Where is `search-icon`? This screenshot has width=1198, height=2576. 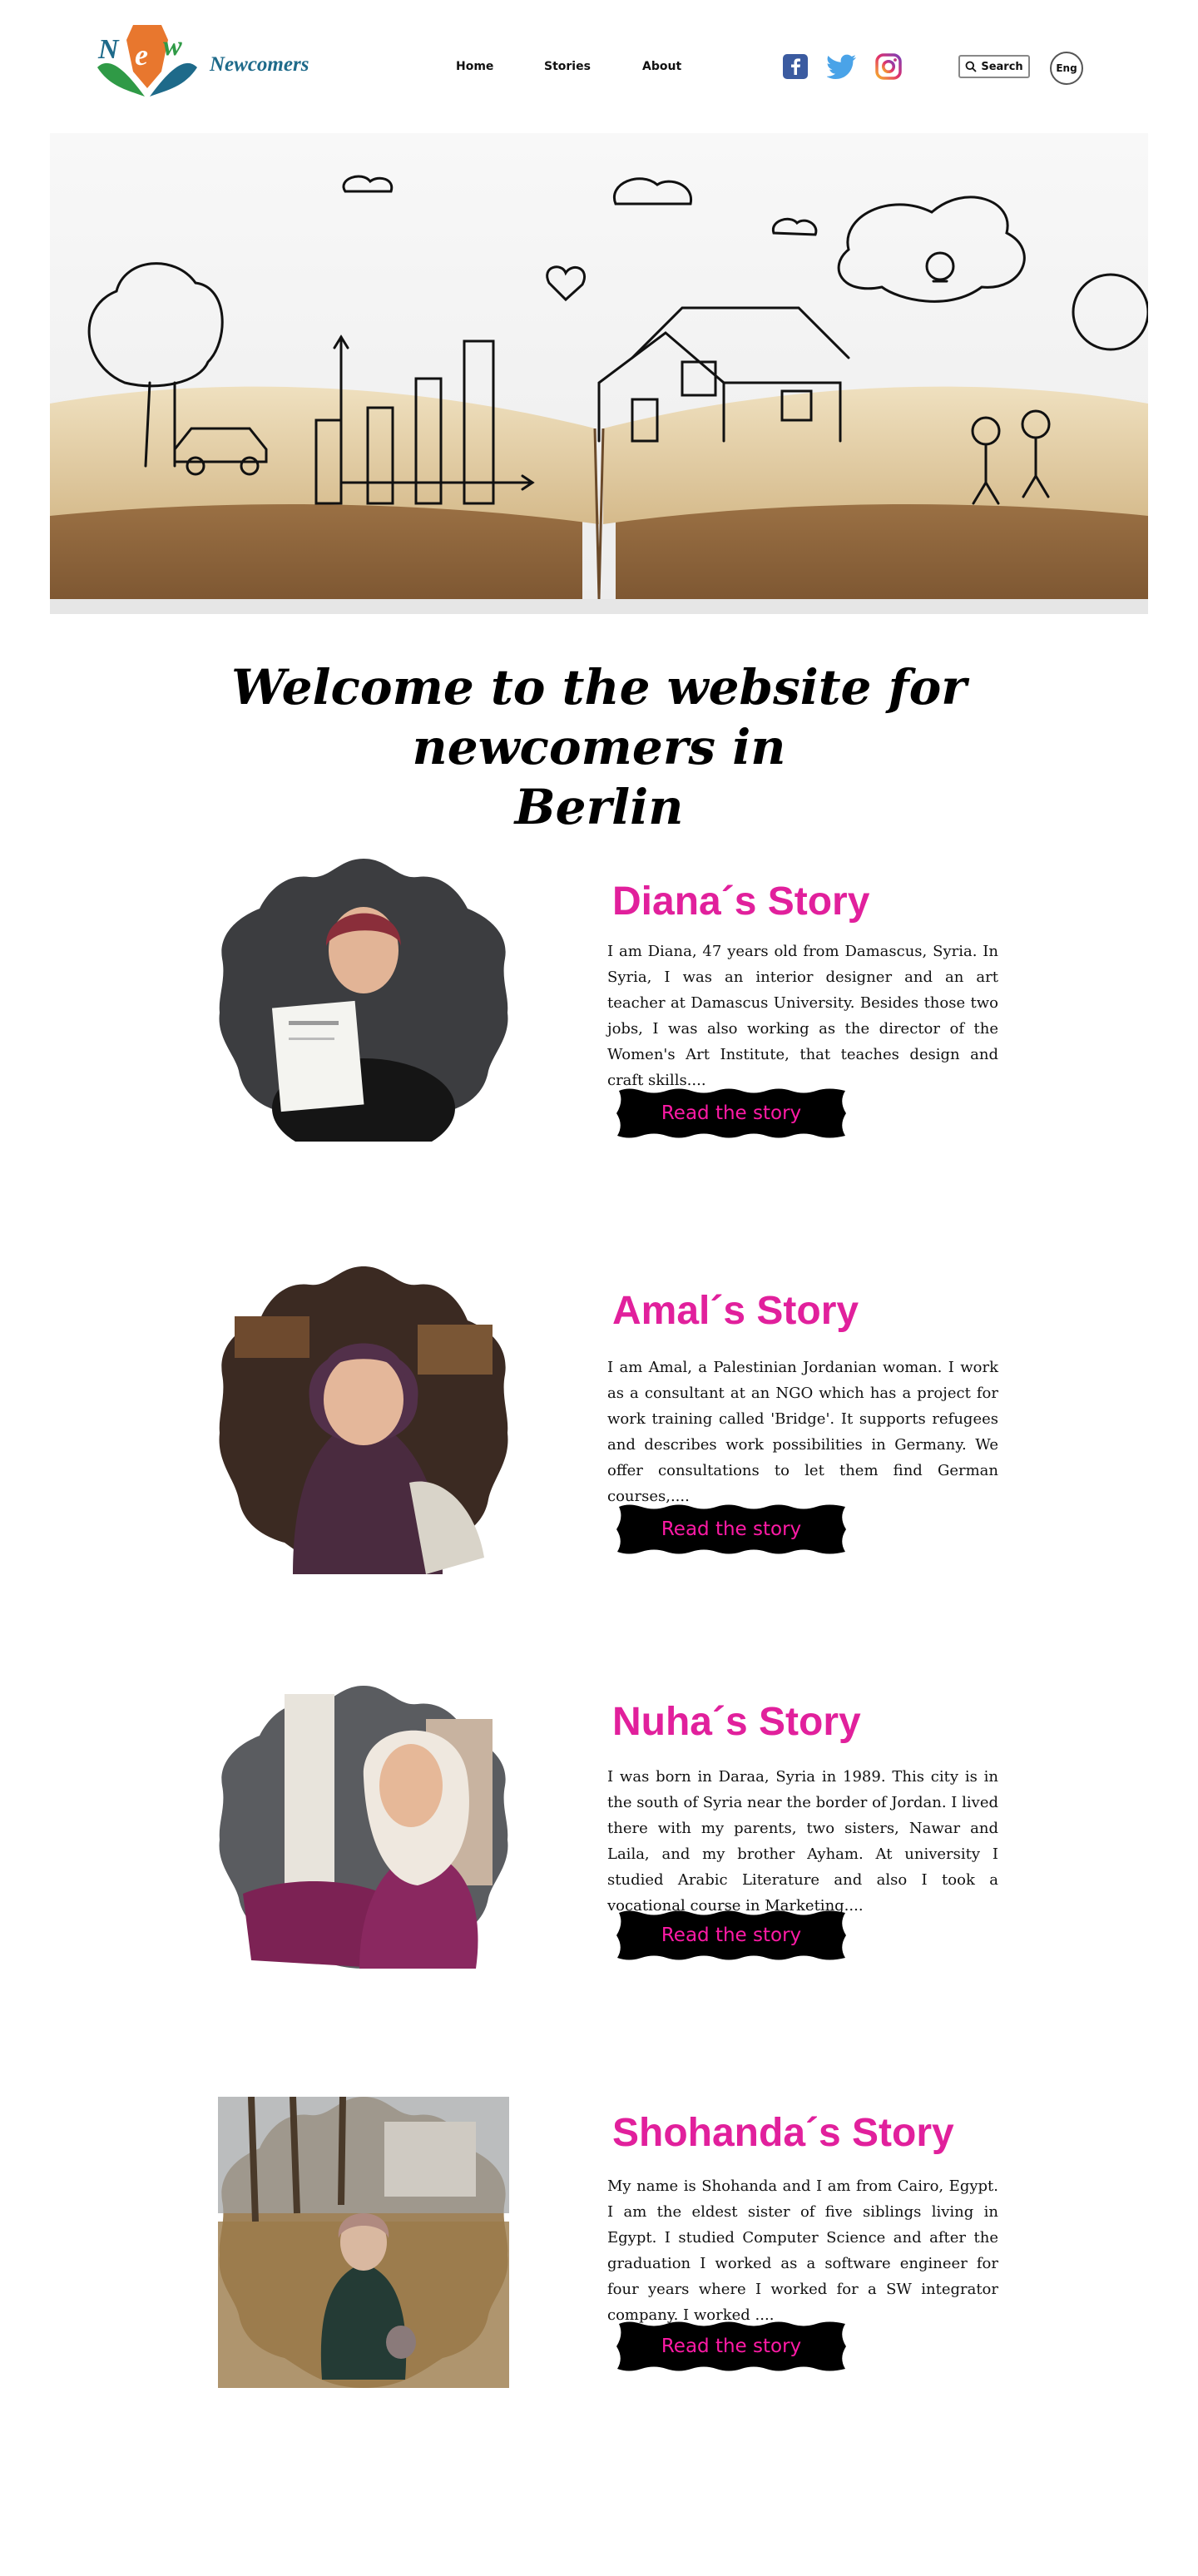 search-icon is located at coordinates (971, 66).